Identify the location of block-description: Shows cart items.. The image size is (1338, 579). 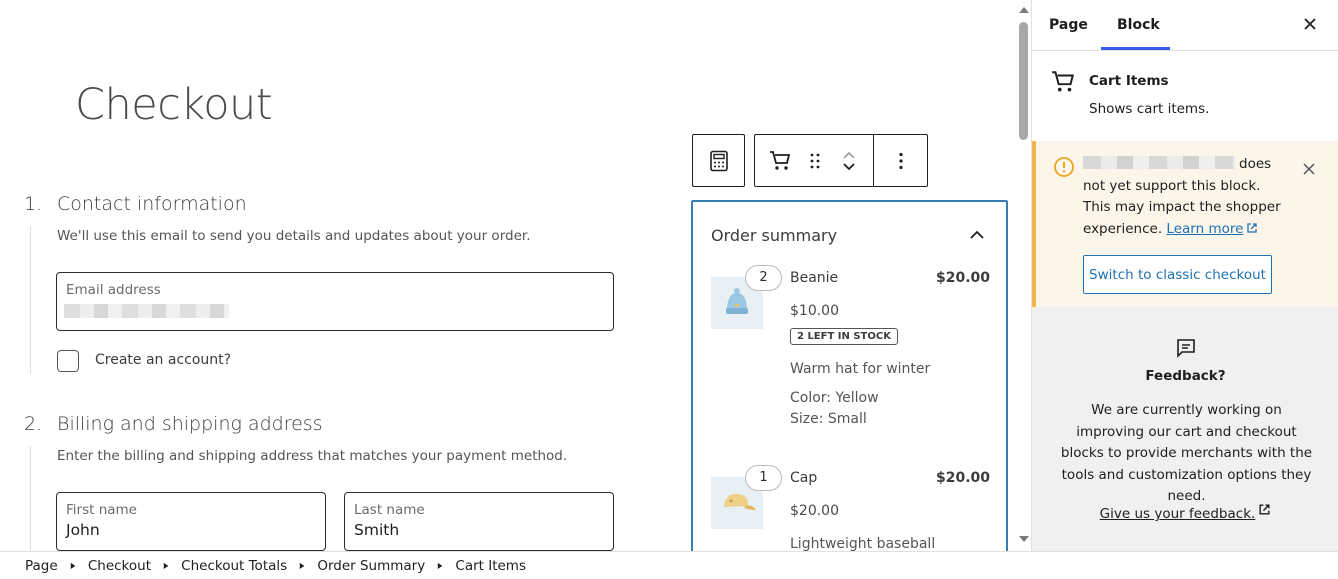
(1149, 109).